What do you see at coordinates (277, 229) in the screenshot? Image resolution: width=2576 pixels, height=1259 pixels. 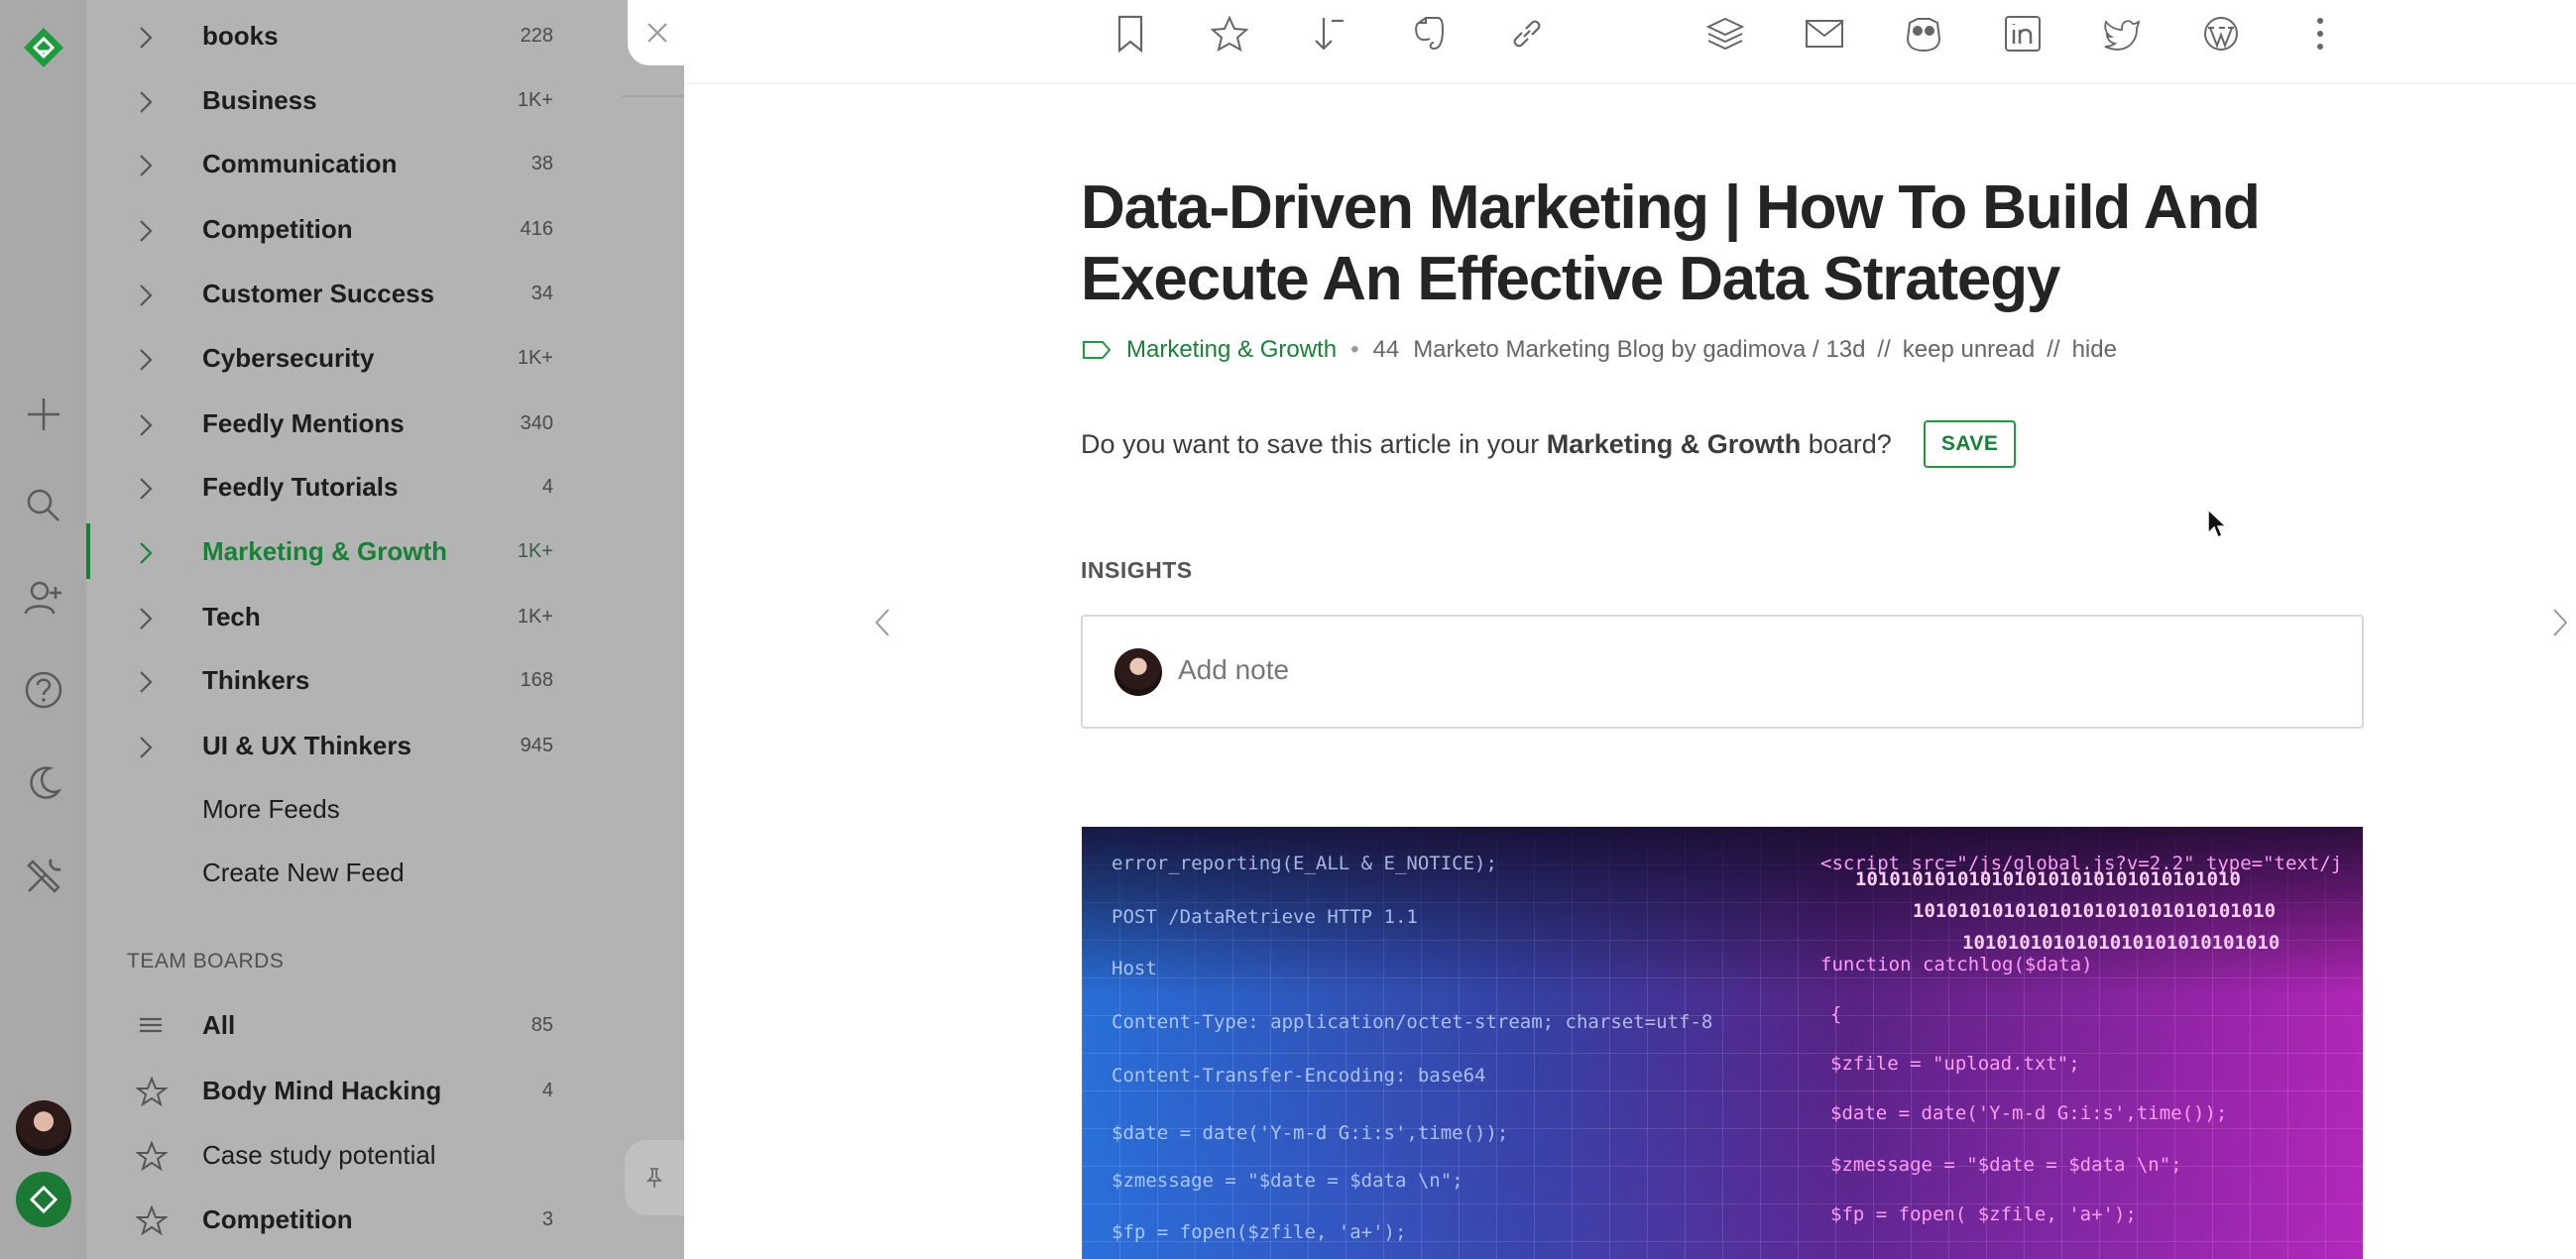 I see `feed-name: Competition` at bounding box center [277, 229].